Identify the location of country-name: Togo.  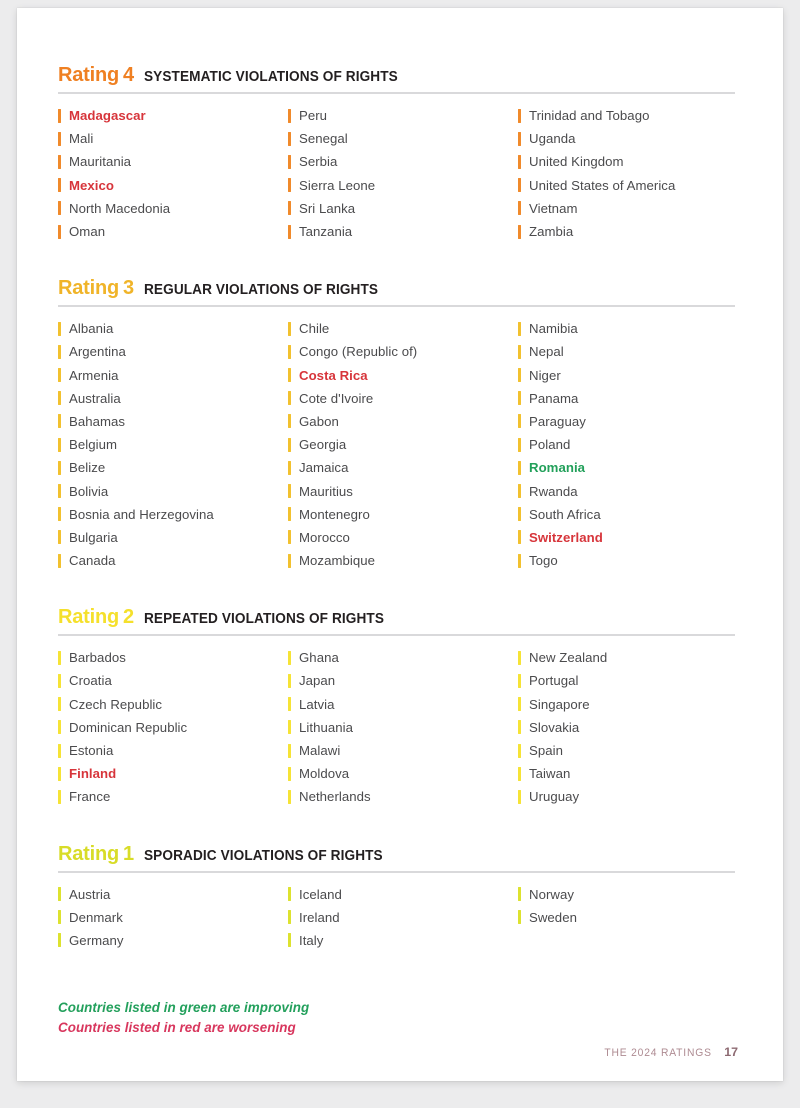
(543, 561).